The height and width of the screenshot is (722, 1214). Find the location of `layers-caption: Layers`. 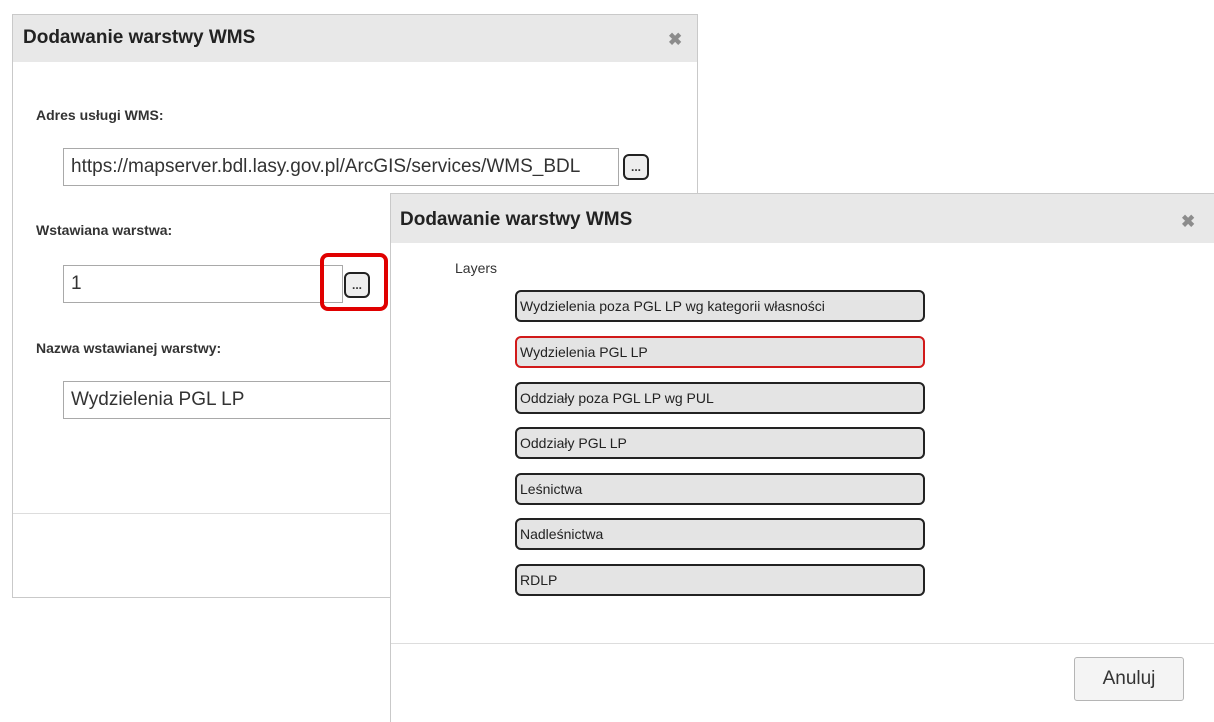

layers-caption: Layers is located at coordinates (476, 268).